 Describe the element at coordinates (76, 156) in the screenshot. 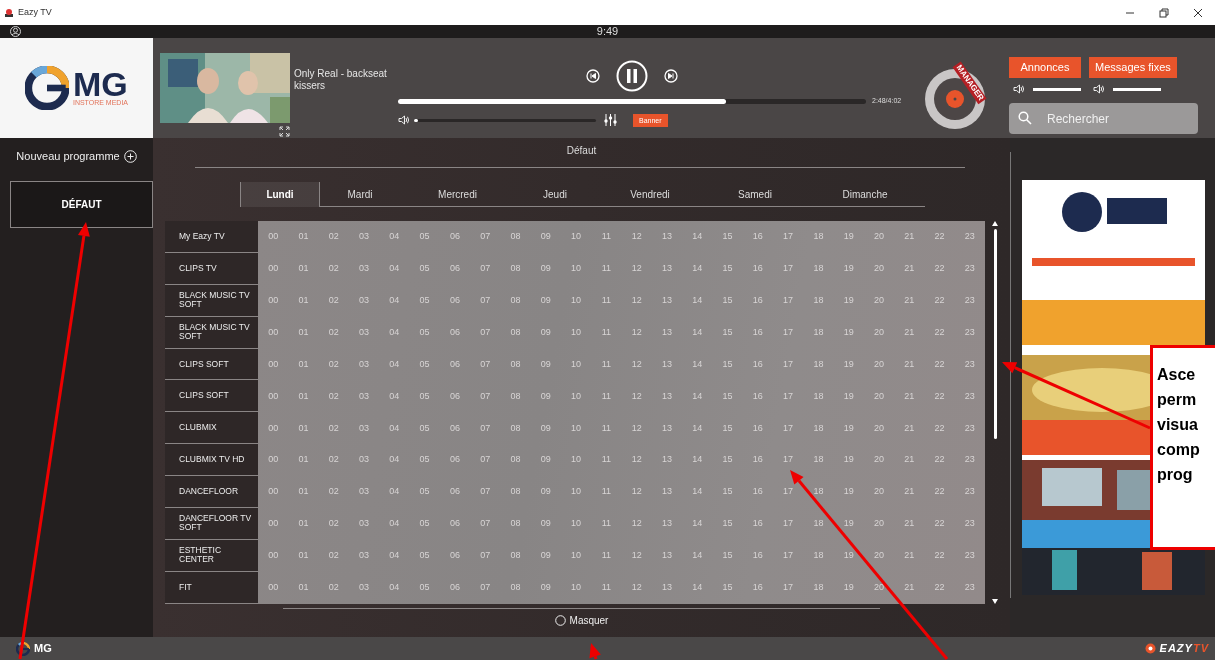

I see `new-program-button: Nouveau programme` at that location.